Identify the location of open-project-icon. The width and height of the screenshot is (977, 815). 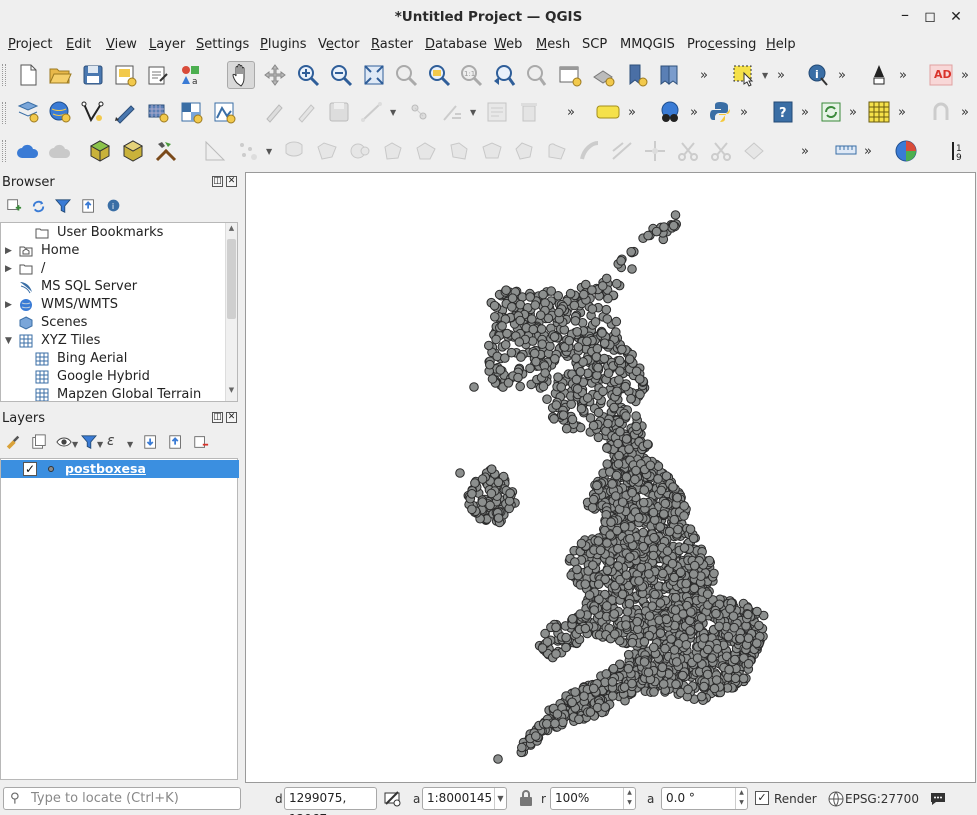
(60, 75).